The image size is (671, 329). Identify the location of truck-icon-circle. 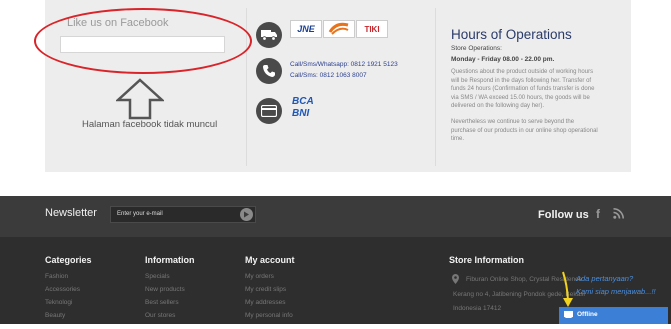
(269, 35).